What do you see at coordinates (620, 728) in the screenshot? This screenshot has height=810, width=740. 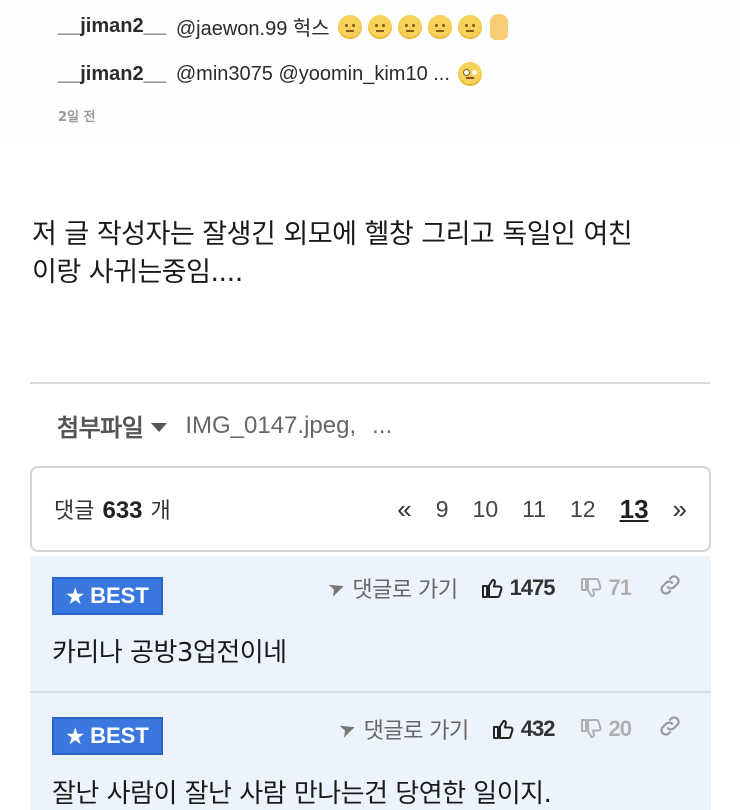 I see `downvote-count: 20` at bounding box center [620, 728].